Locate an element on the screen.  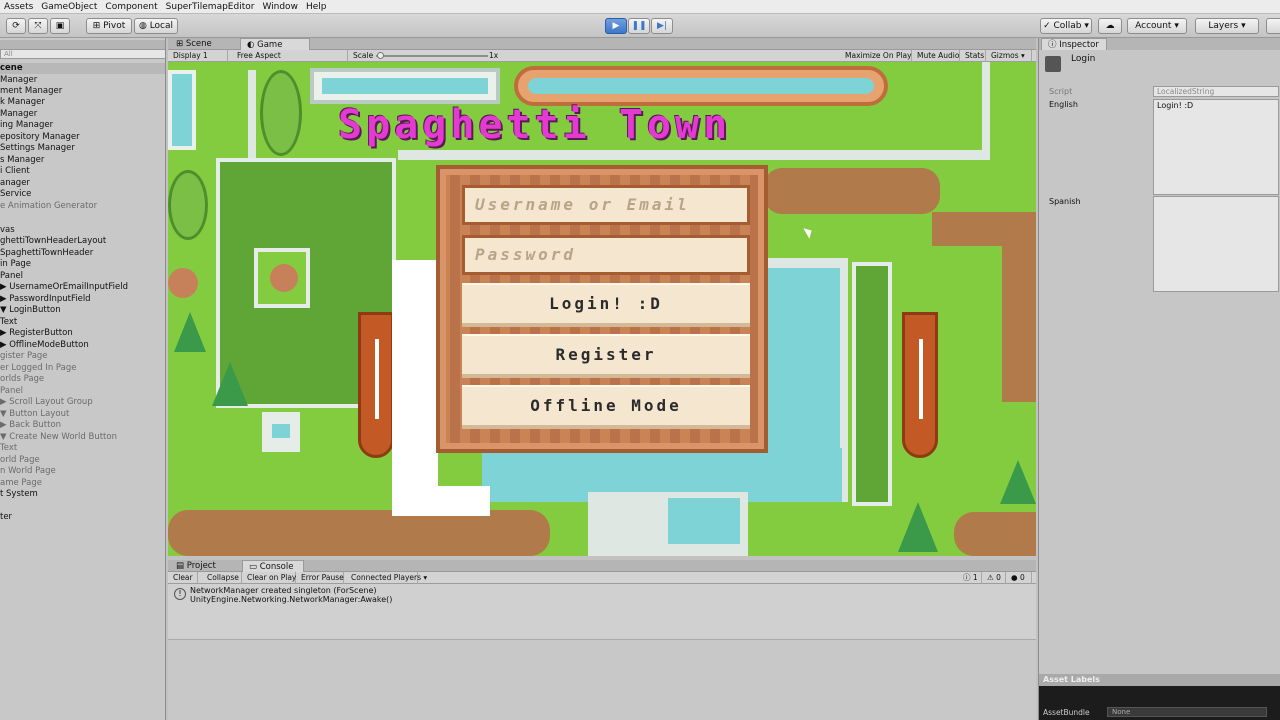
game-icon: ◐ is located at coordinates (252, 45).